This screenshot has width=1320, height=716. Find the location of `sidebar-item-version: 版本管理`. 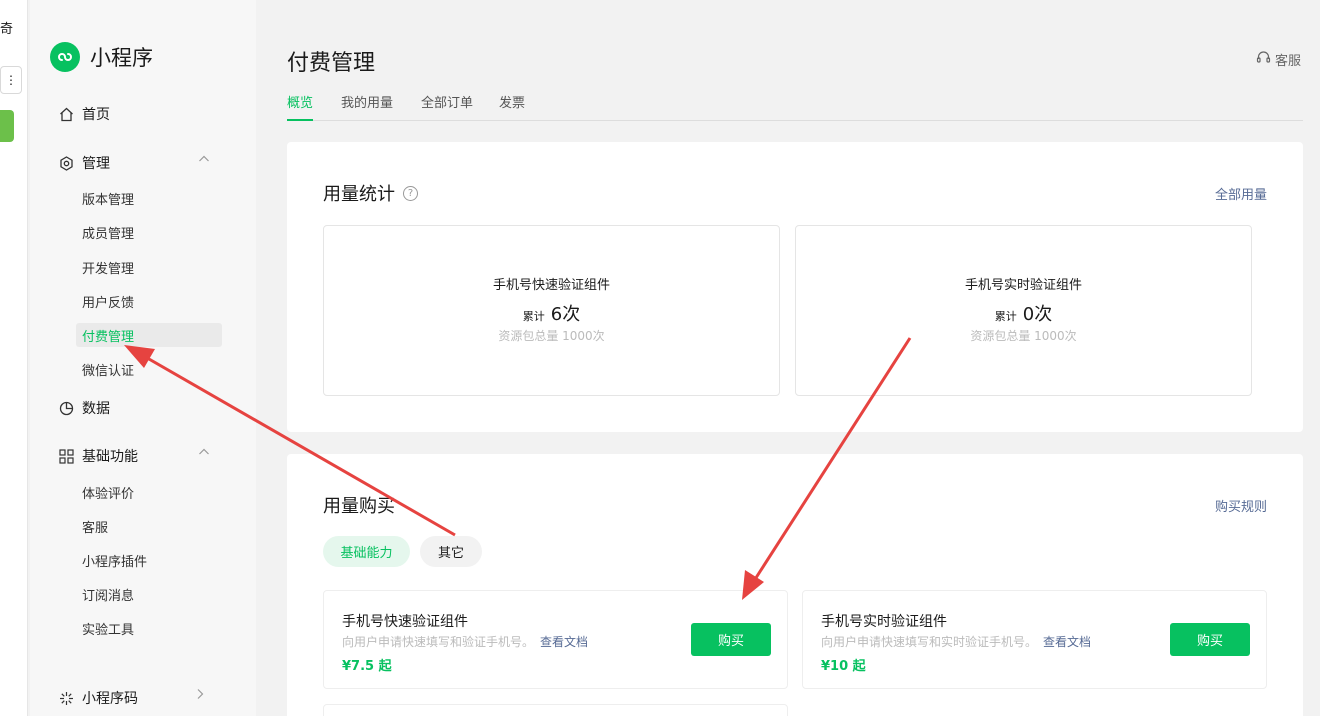

sidebar-item-version: 版本管理 is located at coordinates (108, 198).